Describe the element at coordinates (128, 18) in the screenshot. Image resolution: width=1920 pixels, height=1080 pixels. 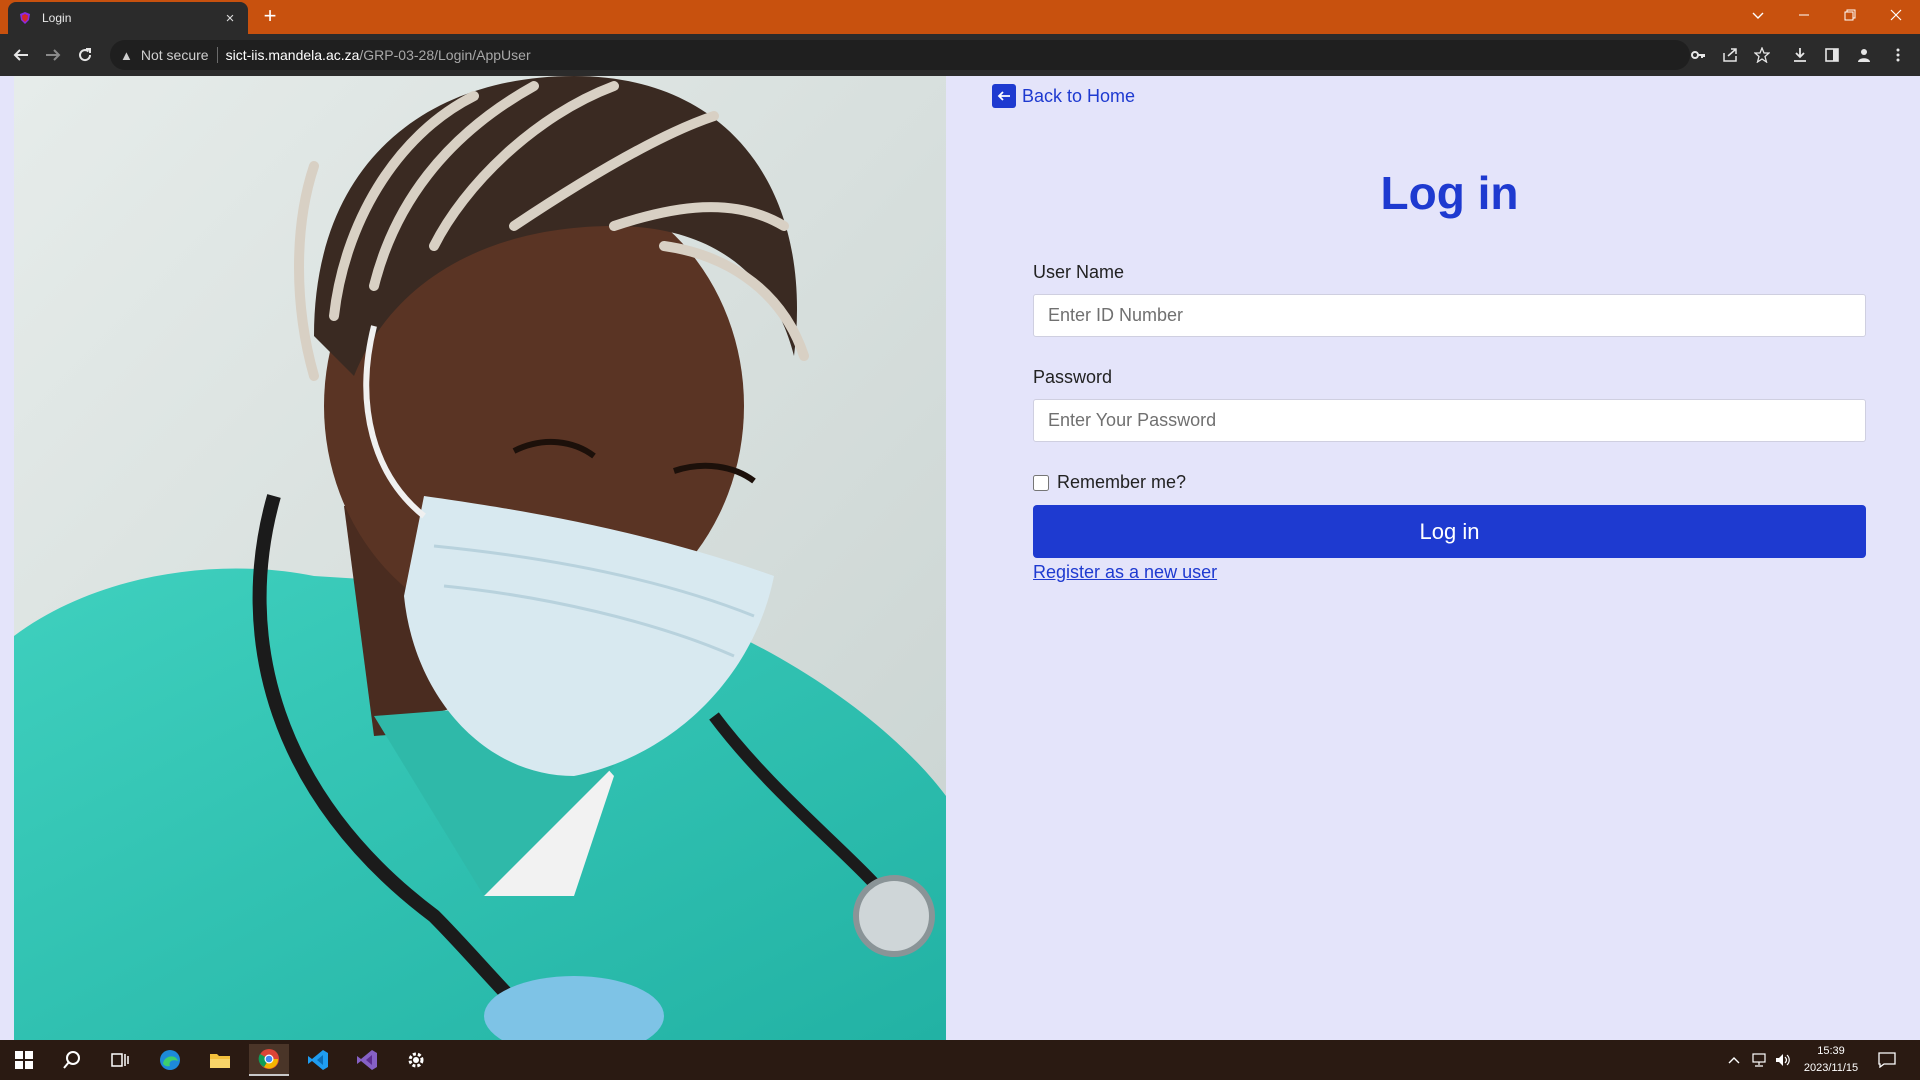
I see `browser-tab-login: Login ×` at that location.